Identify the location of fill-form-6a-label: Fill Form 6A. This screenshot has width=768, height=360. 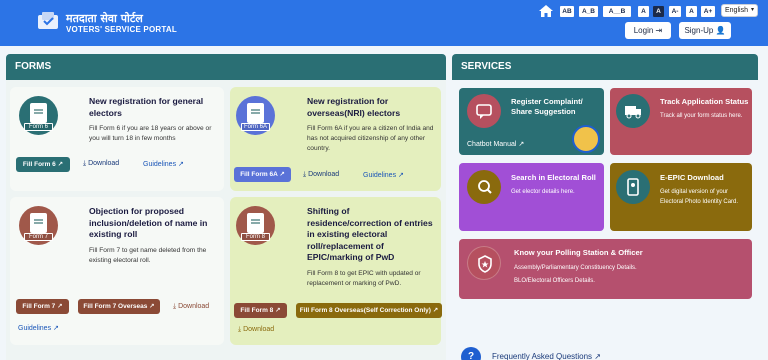
(259, 174).